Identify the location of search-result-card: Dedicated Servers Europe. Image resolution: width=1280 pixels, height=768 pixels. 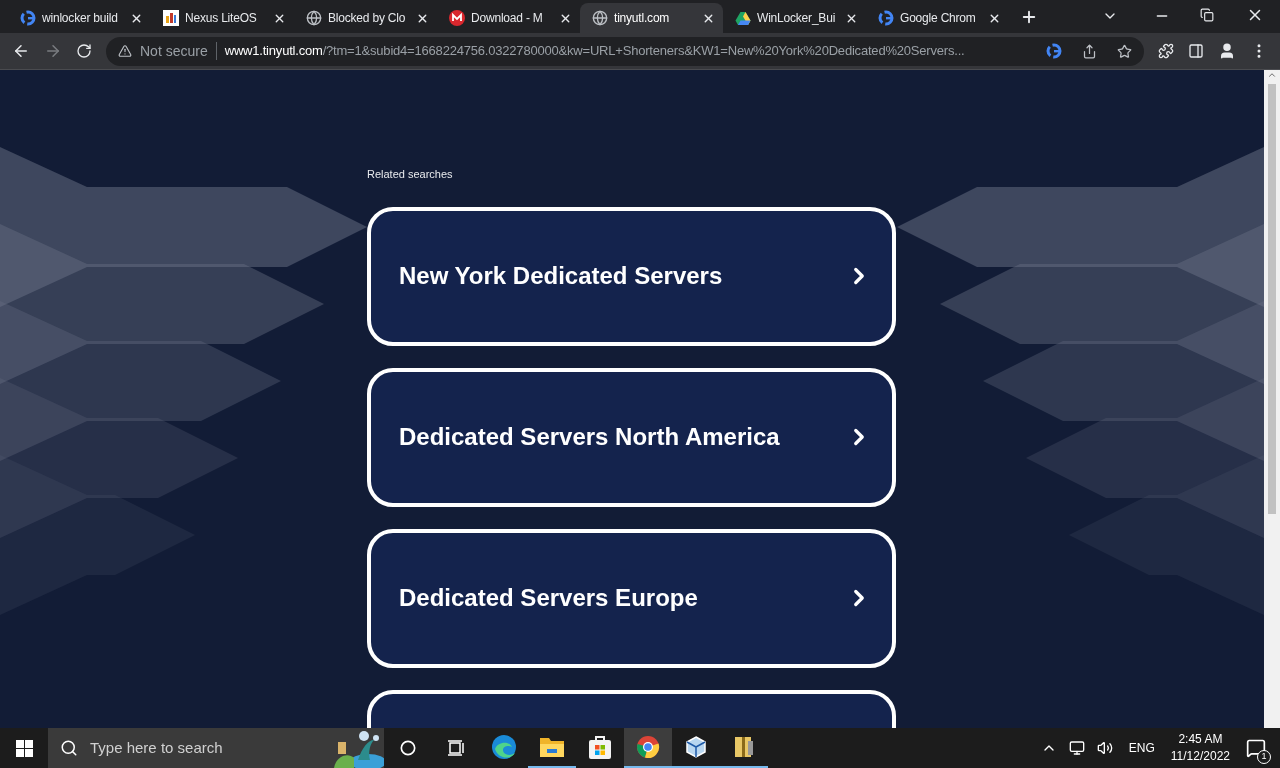
(631, 598).